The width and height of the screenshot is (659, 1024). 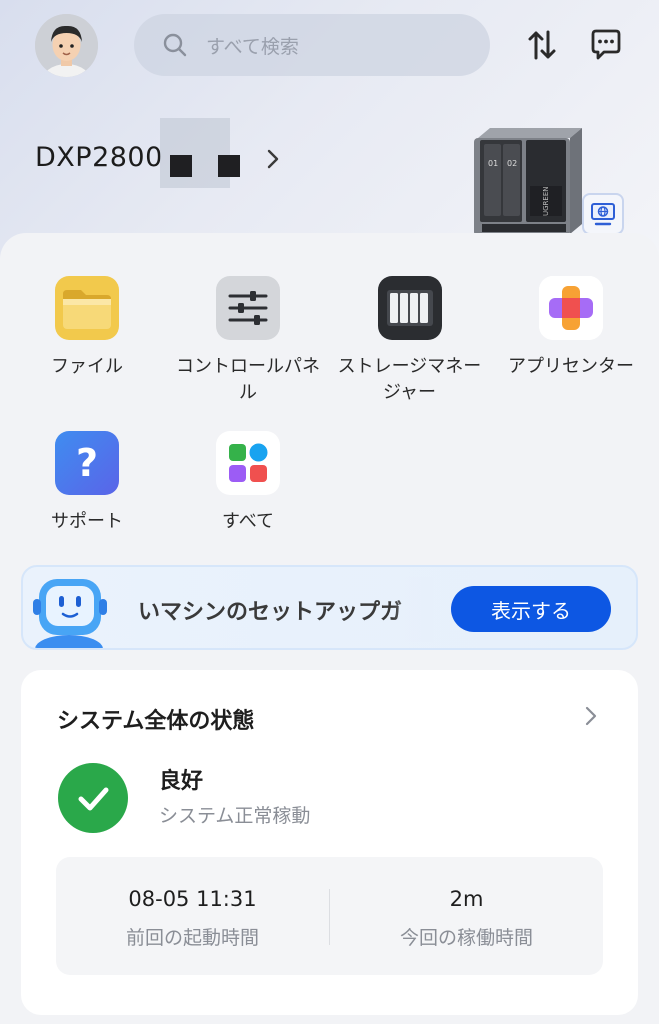 What do you see at coordinates (248, 379) in the screenshot?
I see `app-label: コントロールパネル` at bounding box center [248, 379].